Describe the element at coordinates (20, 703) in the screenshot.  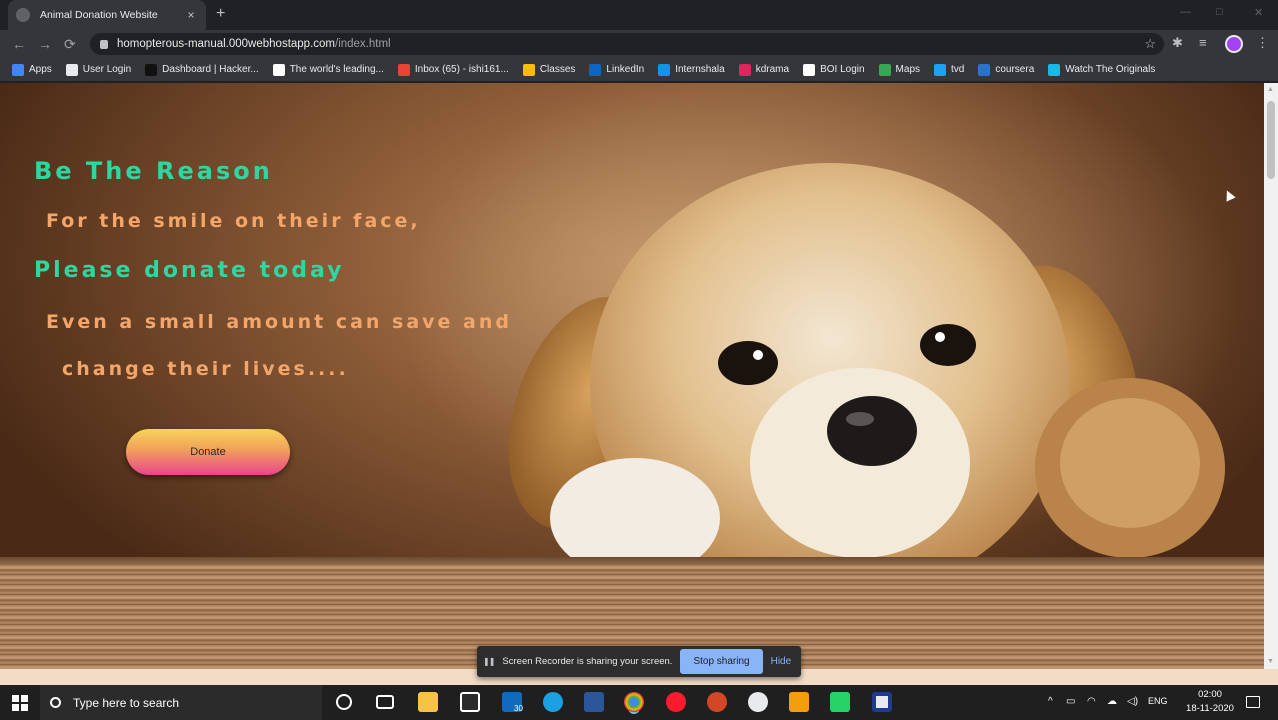
I see `windows-start-icon` at that location.